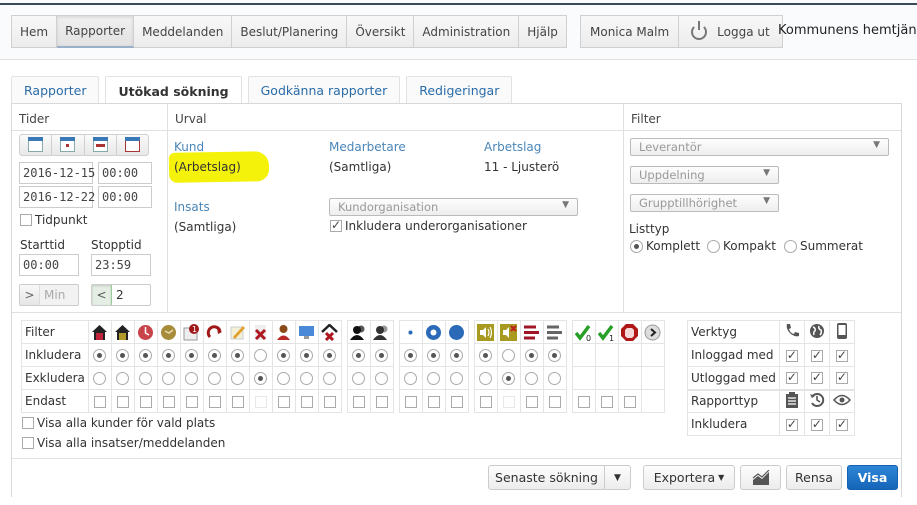  What do you see at coordinates (336, 225) in the screenshot?
I see `include-sub-checkbox` at bounding box center [336, 225].